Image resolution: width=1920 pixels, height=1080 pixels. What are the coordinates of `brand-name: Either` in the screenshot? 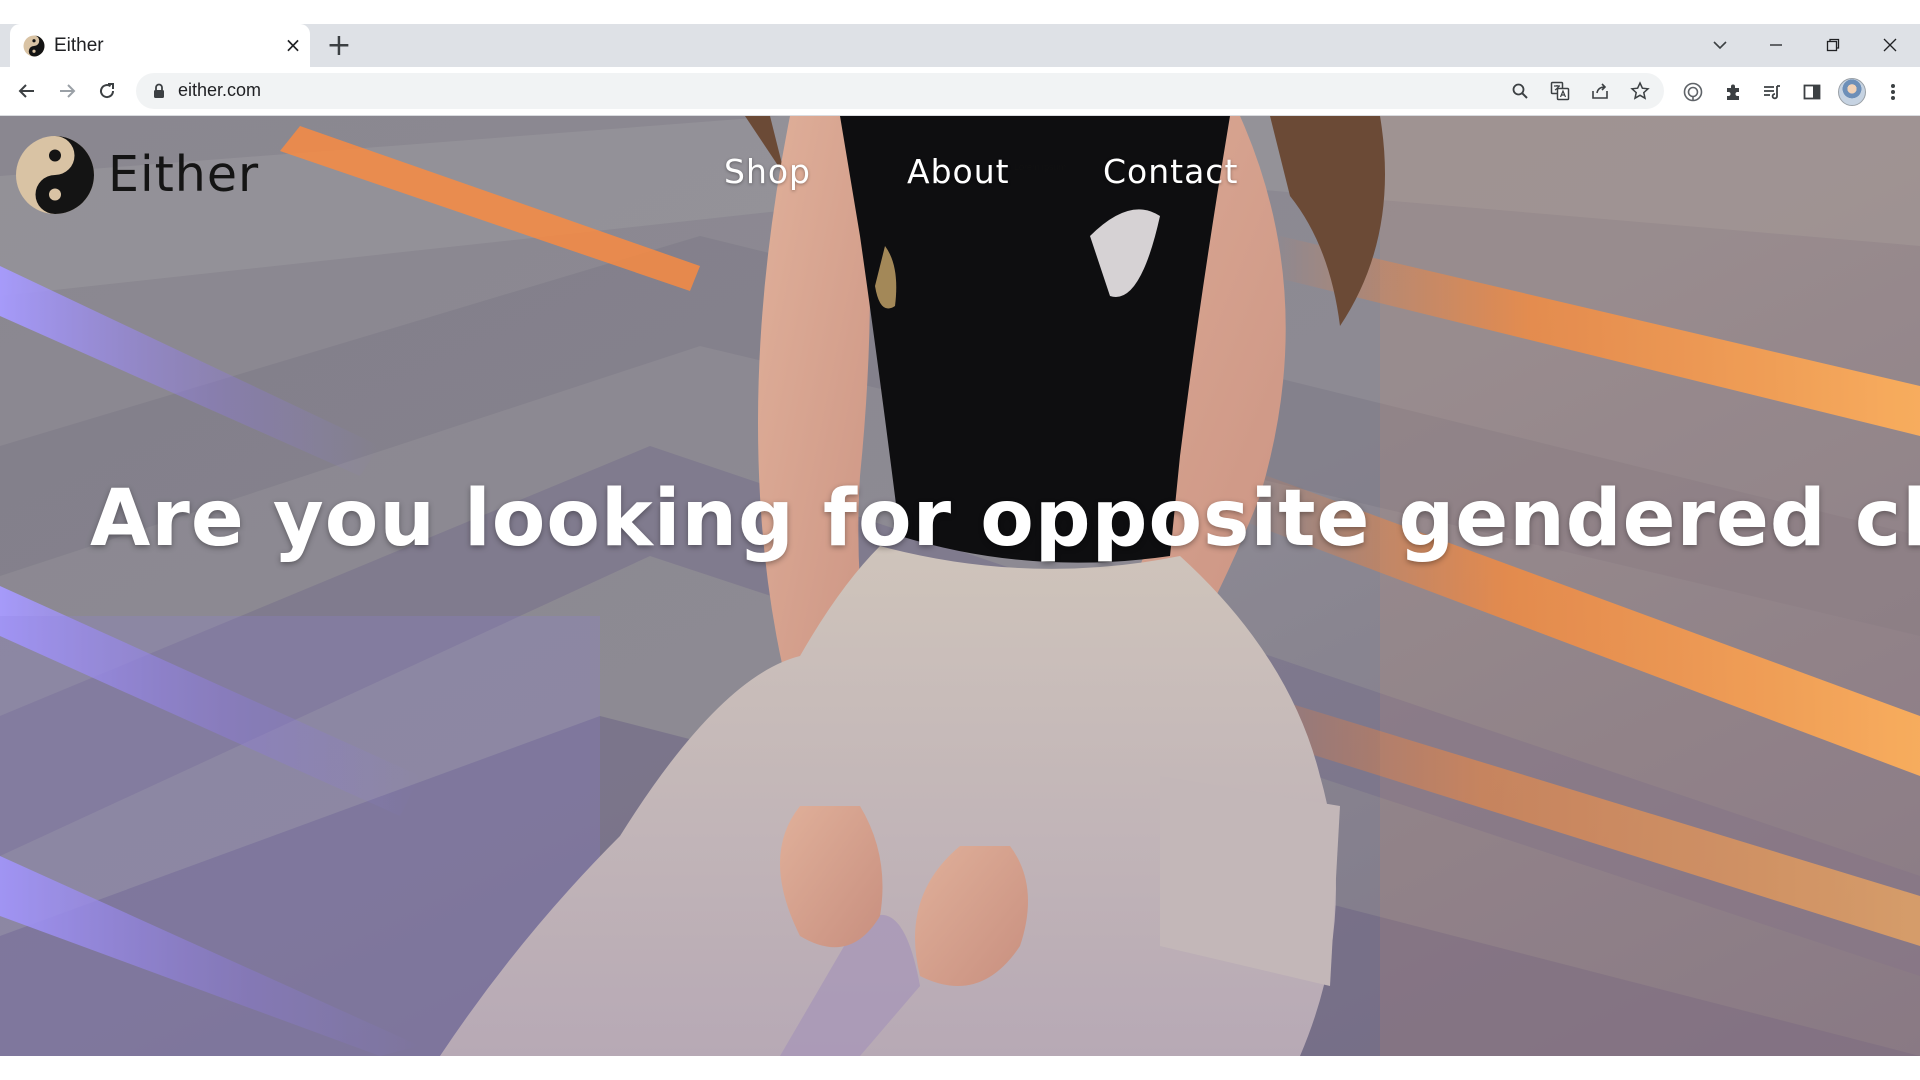 It's located at (183, 174).